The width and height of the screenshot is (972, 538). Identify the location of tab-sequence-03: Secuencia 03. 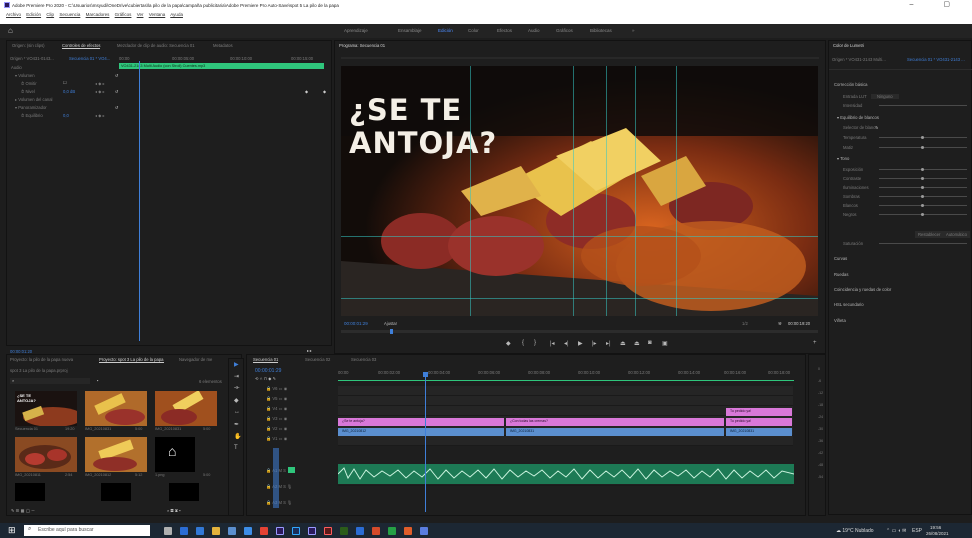
(363, 359).